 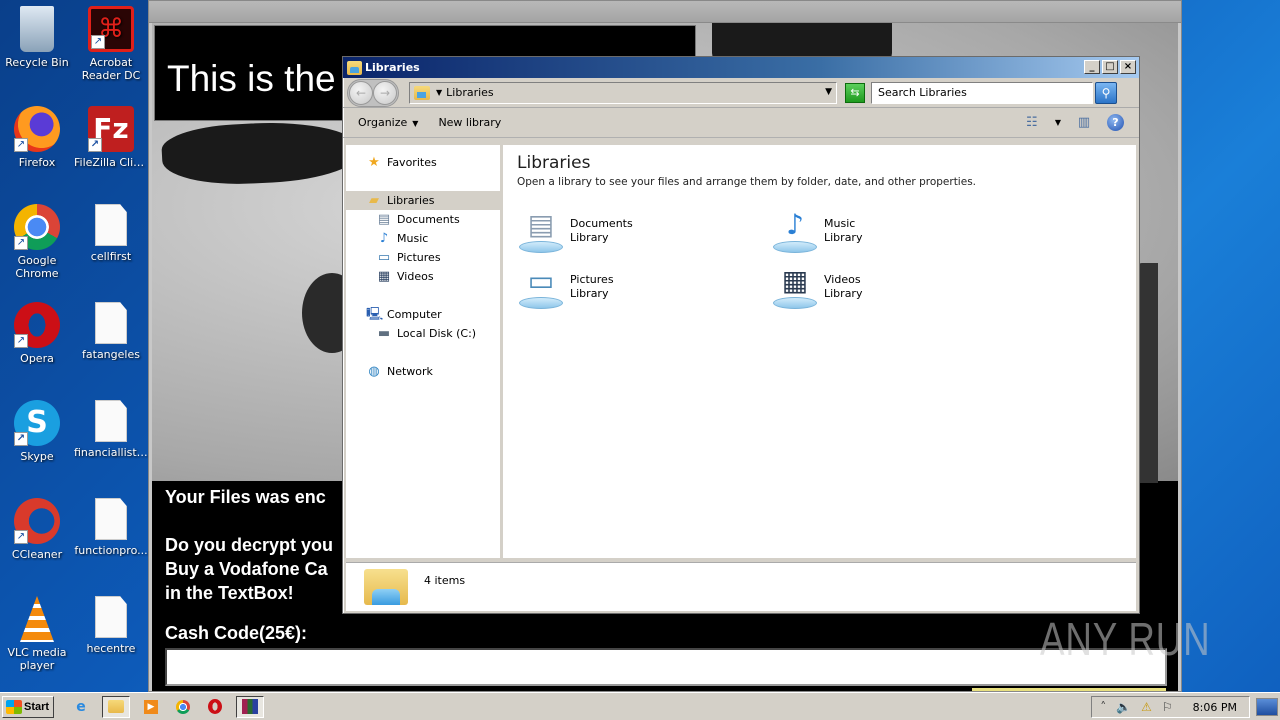 What do you see at coordinates (437, 333) in the screenshot?
I see `nav-label: Local Disk (C:)` at bounding box center [437, 333].